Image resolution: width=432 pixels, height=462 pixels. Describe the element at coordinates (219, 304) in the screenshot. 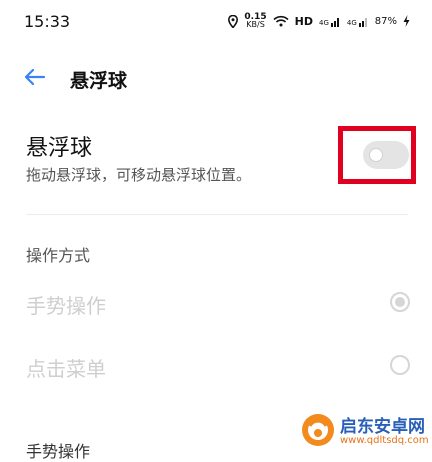

I see `option-gesture: 手势操作` at that location.